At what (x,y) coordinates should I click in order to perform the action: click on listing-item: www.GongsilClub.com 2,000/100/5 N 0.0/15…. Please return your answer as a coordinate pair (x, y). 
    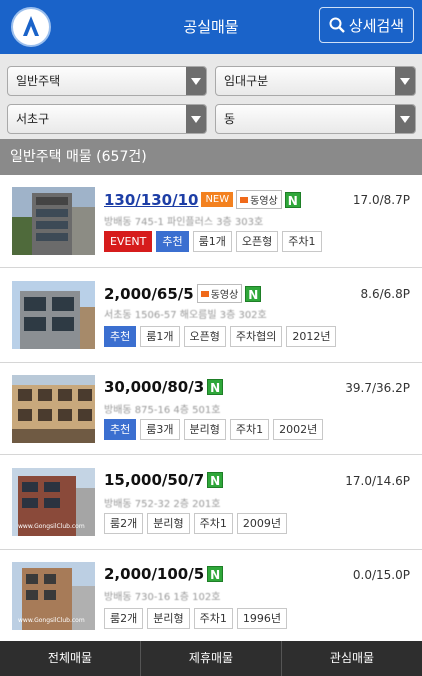
    Looking at the image, I should click on (211, 595).